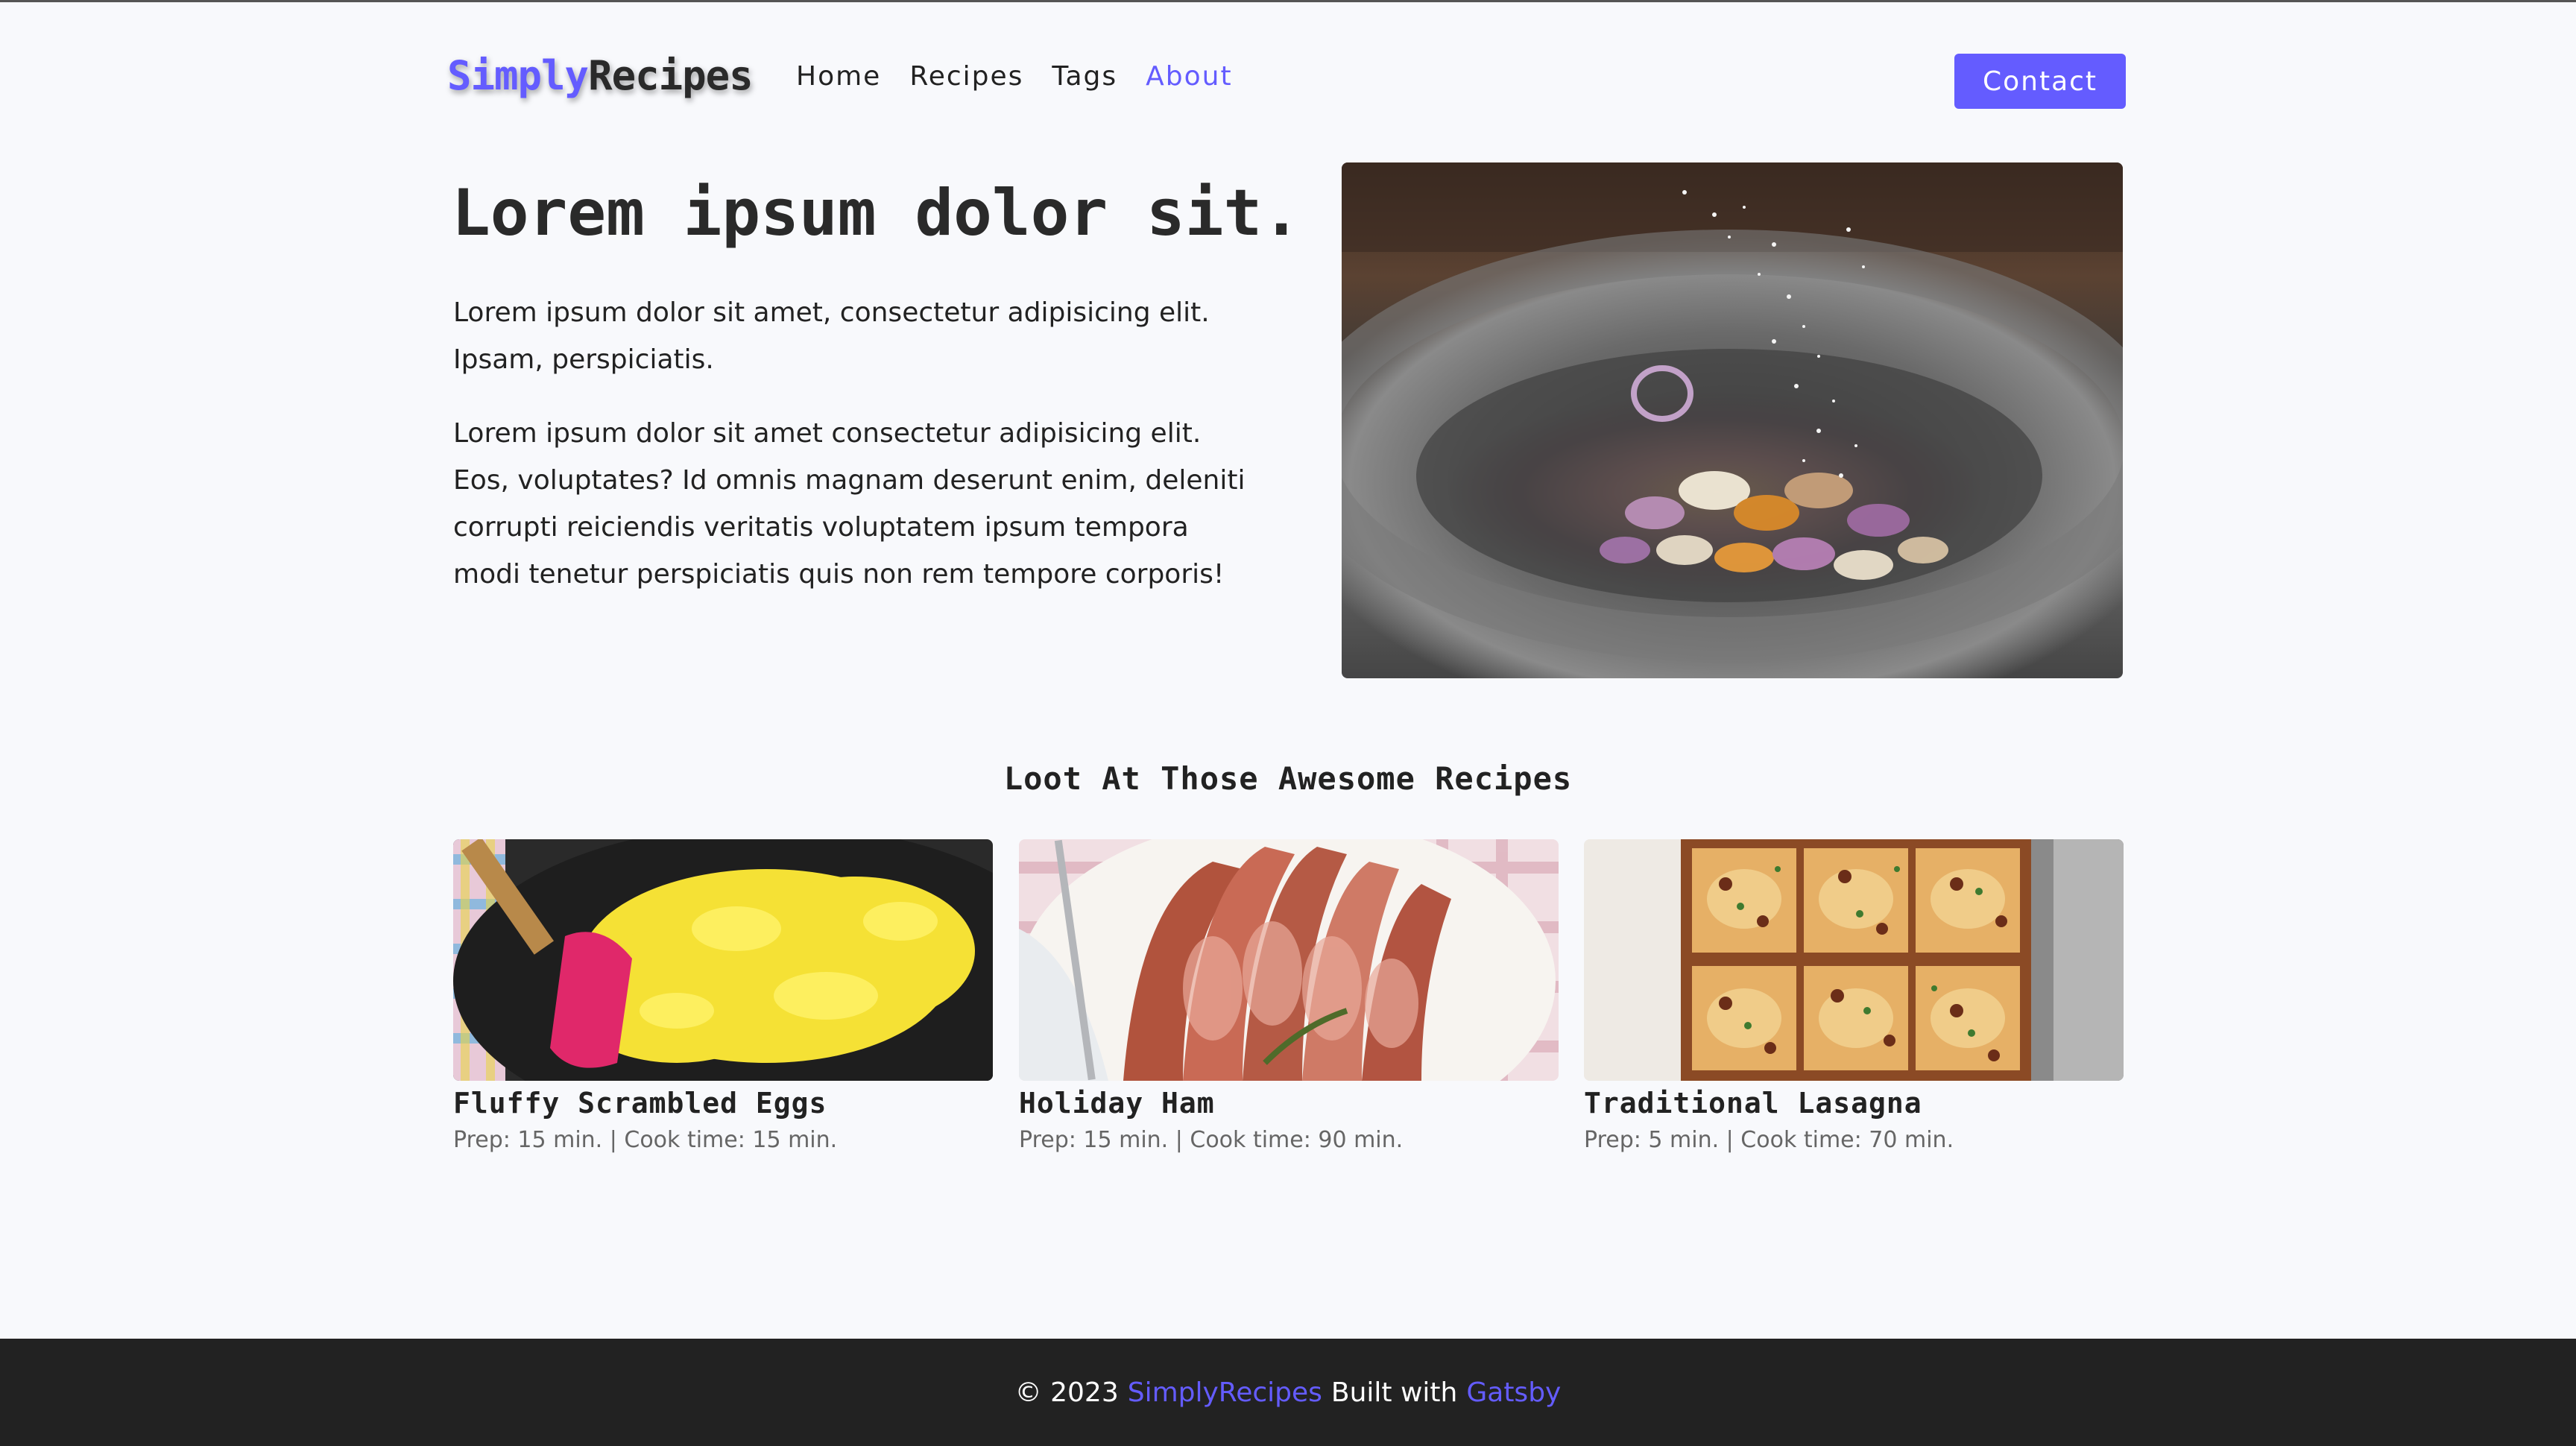 The width and height of the screenshot is (2576, 1446). I want to click on logo-part-simply: Simply, so click(518, 75).